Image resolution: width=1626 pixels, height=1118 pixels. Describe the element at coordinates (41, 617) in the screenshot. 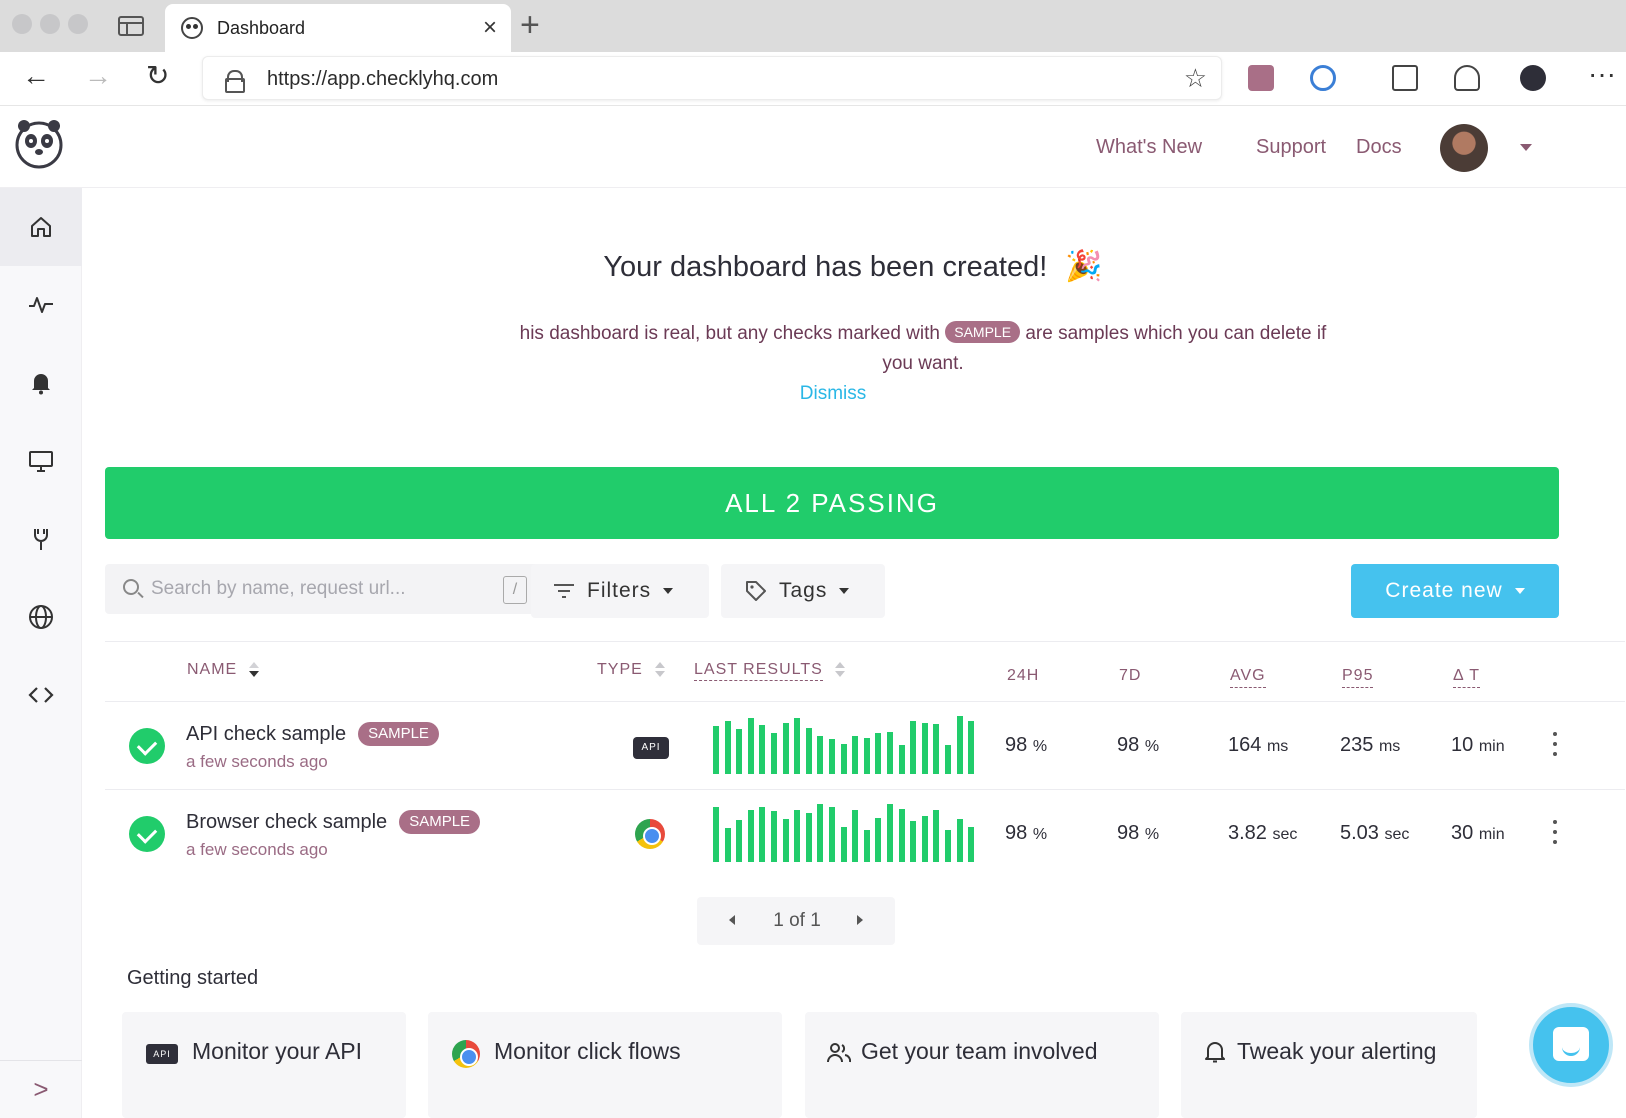

I see `sidebar-item-locations` at that location.